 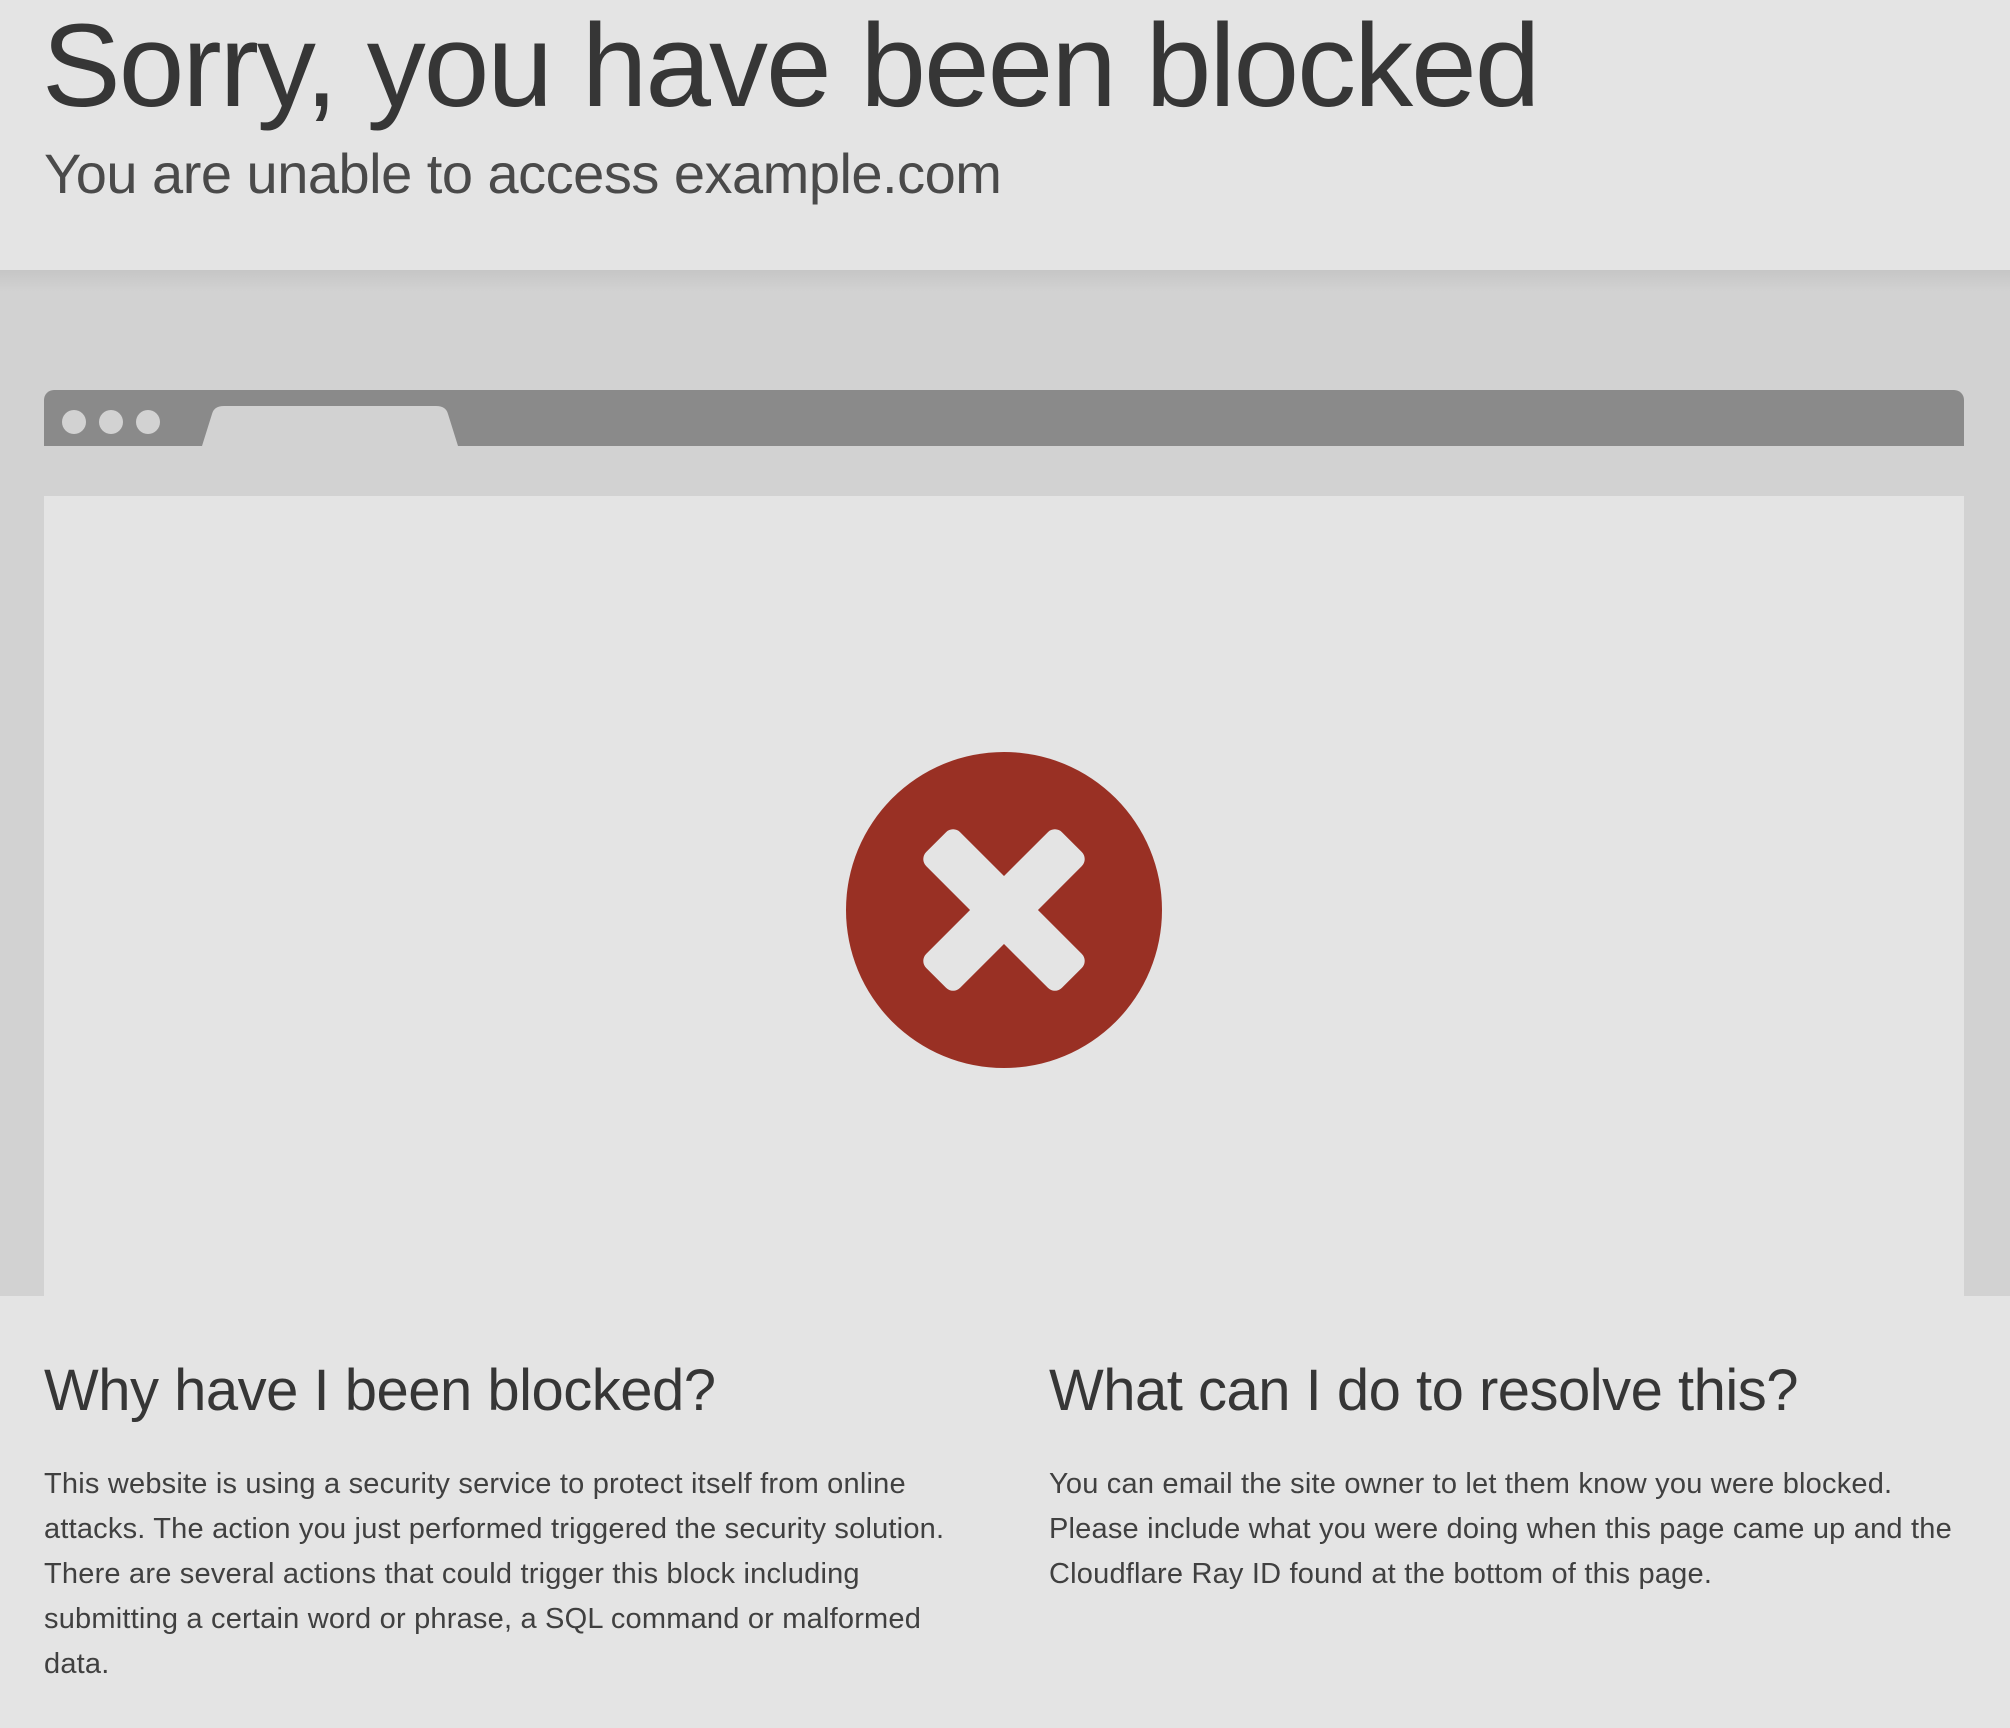 I want to click on resolve-heading: What can I do to resolve this?, so click(x=1424, y=1390).